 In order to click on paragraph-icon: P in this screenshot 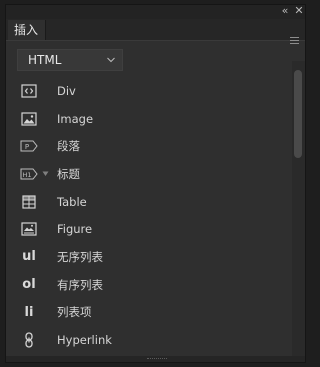, I will do `click(29, 146)`.